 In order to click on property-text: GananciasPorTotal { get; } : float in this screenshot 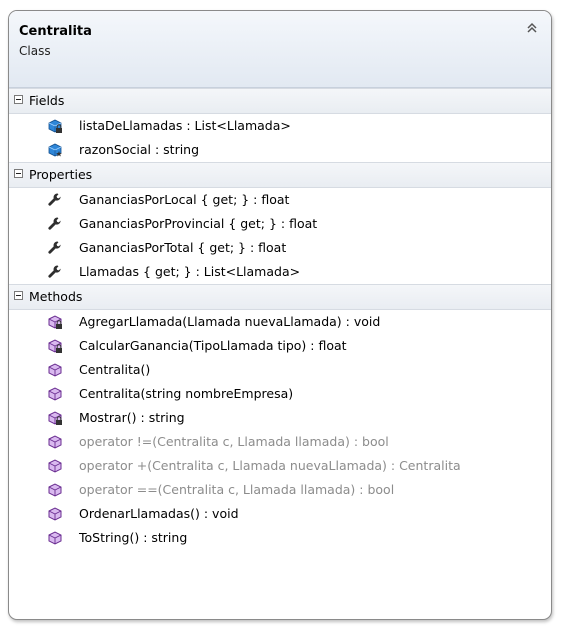, I will do `click(183, 247)`.